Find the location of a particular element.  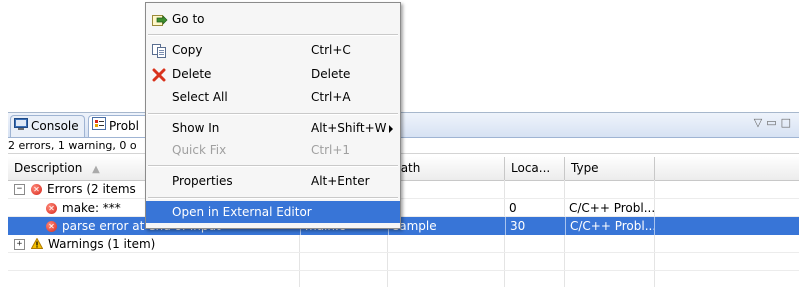

table-row: − ✕ Errors (2 items is located at coordinates (403, 189).